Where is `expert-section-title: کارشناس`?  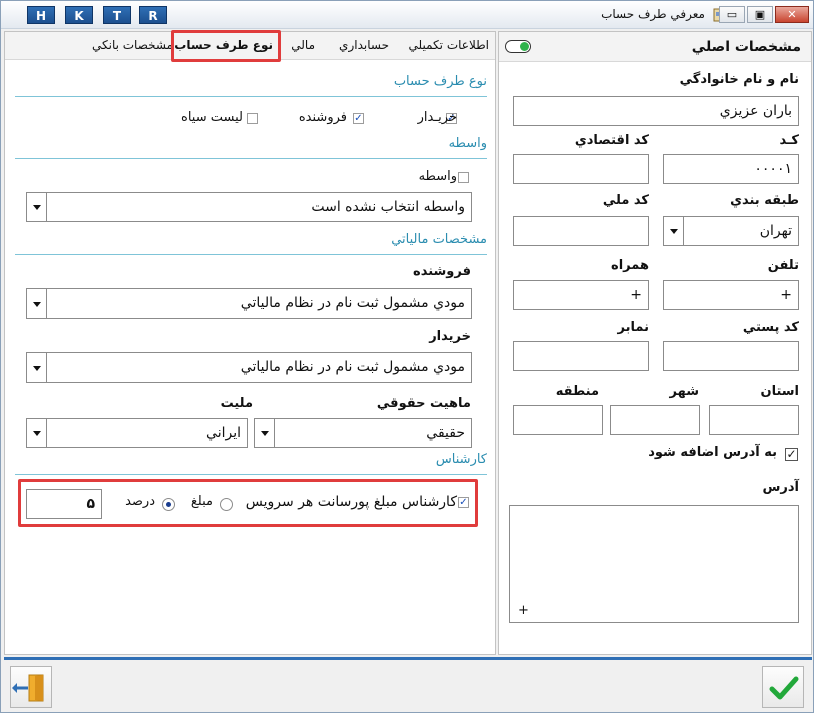
expert-section-title: کارشناس is located at coordinates (461, 459).